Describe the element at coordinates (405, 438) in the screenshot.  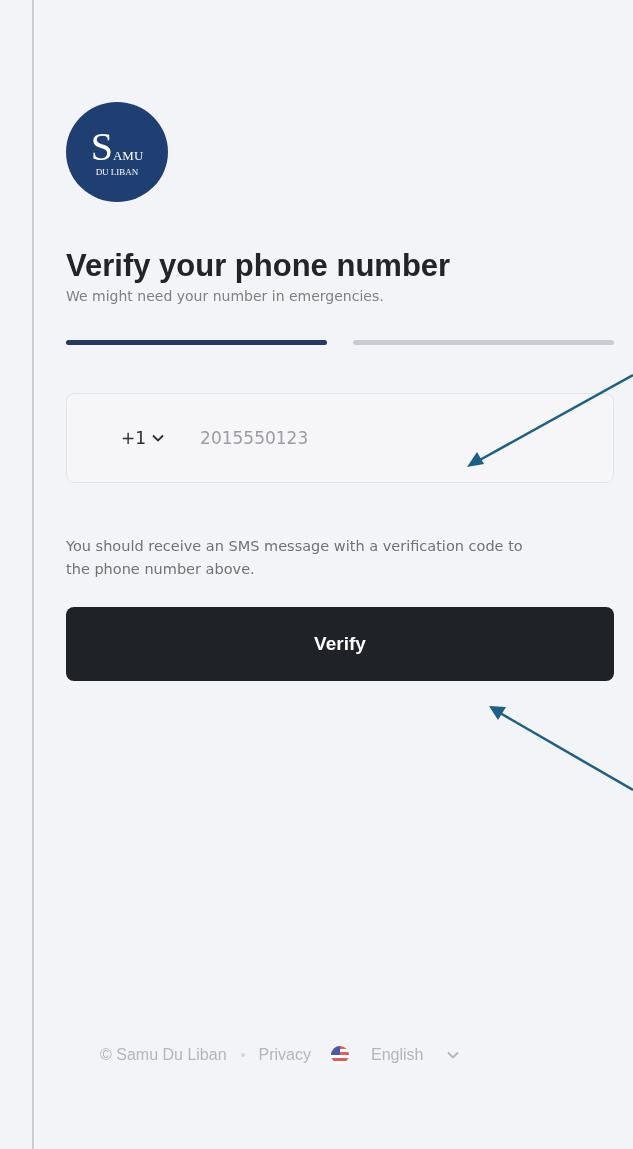
I see `phone-number-input: 2015550123` at that location.